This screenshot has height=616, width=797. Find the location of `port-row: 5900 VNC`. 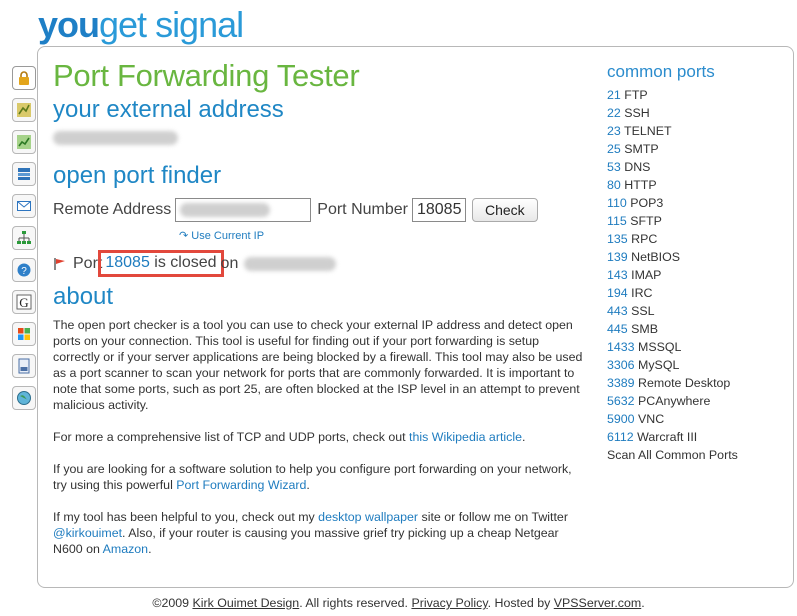

port-row: 5900 VNC is located at coordinates (697, 419).